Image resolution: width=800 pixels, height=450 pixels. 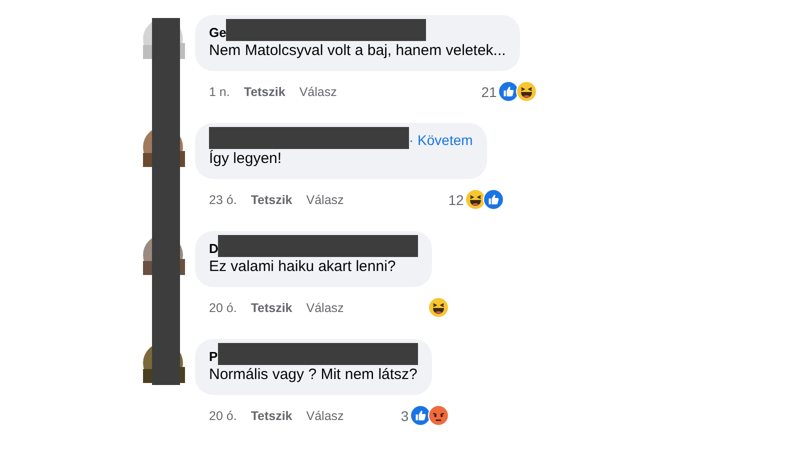 What do you see at coordinates (313, 375) in the screenshot?
I see `comment-text: Normális vagy ? Mit nem látsz?` at bounding box center [313, 375].